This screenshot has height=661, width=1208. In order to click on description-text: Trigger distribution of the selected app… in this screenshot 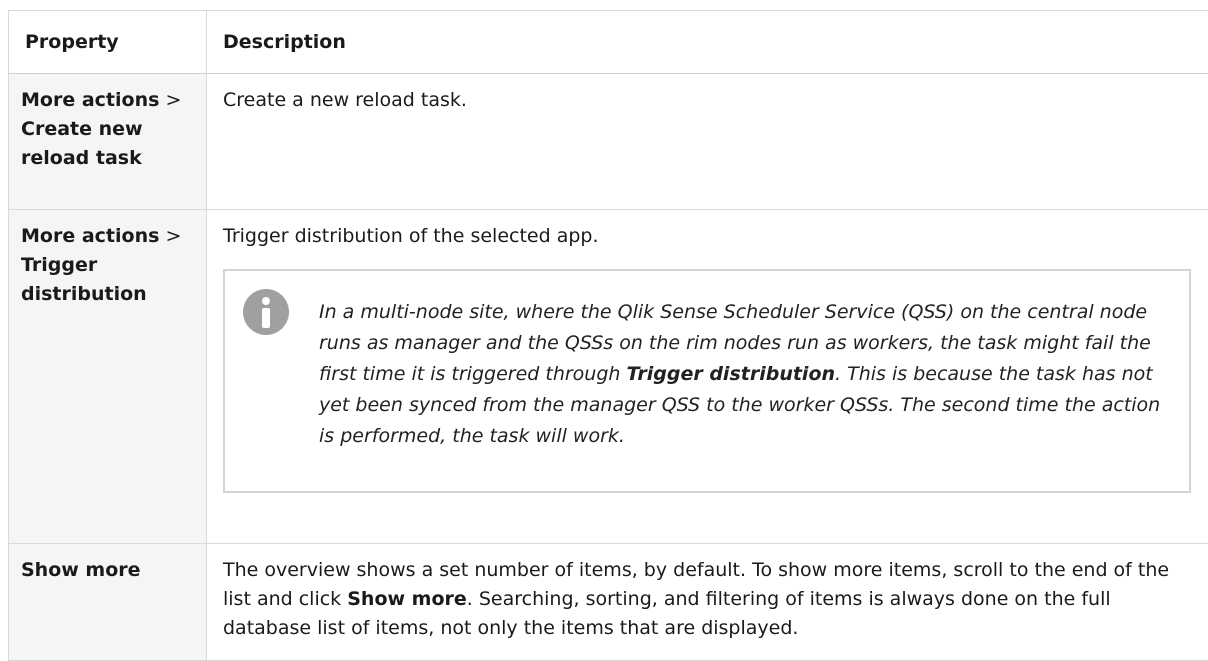, I will do `click(707, 236)`.